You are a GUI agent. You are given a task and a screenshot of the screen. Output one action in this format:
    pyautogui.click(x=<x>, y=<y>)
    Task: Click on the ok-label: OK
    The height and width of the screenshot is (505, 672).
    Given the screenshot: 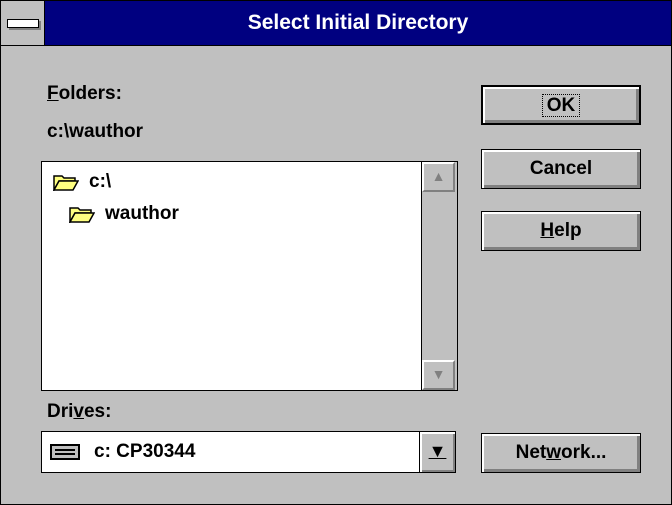 What is the action you would take?
    pyautogui.click(x=561, y=105)
    